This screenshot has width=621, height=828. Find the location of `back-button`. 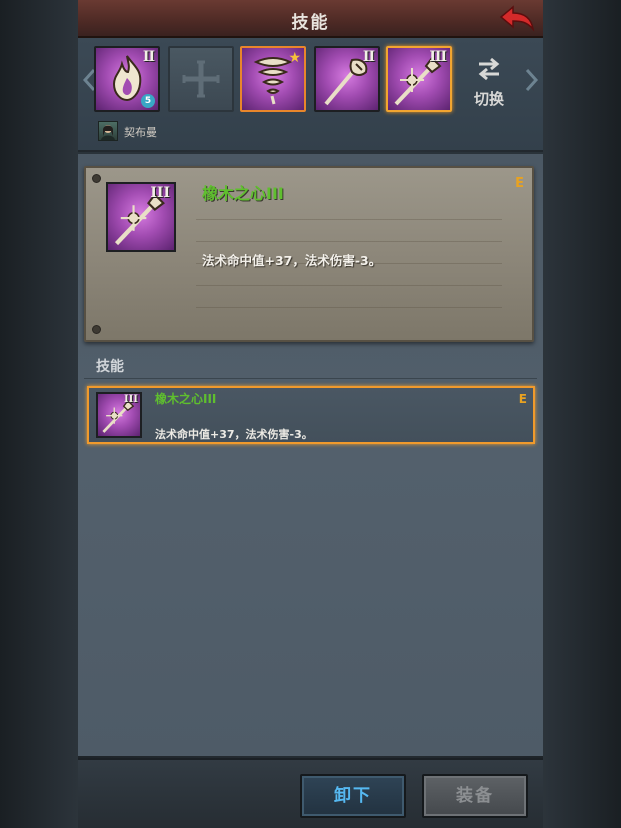

back-button is located at coordinates (517, 19).